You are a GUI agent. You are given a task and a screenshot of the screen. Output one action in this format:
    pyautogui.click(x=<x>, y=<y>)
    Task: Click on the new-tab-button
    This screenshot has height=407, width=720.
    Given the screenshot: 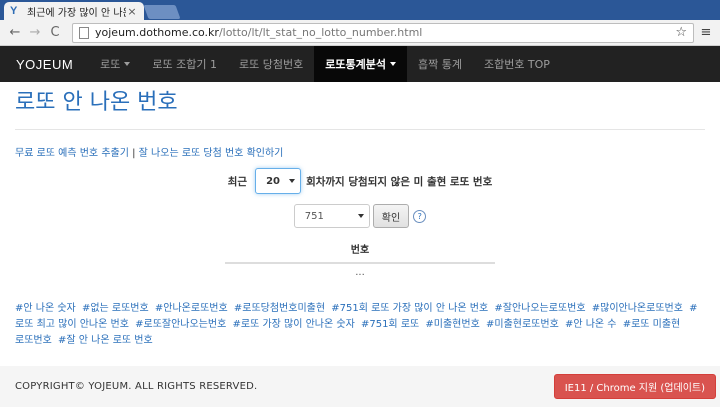 What is the action you would take?
    pyautogui.click(x=162, y=12)
    